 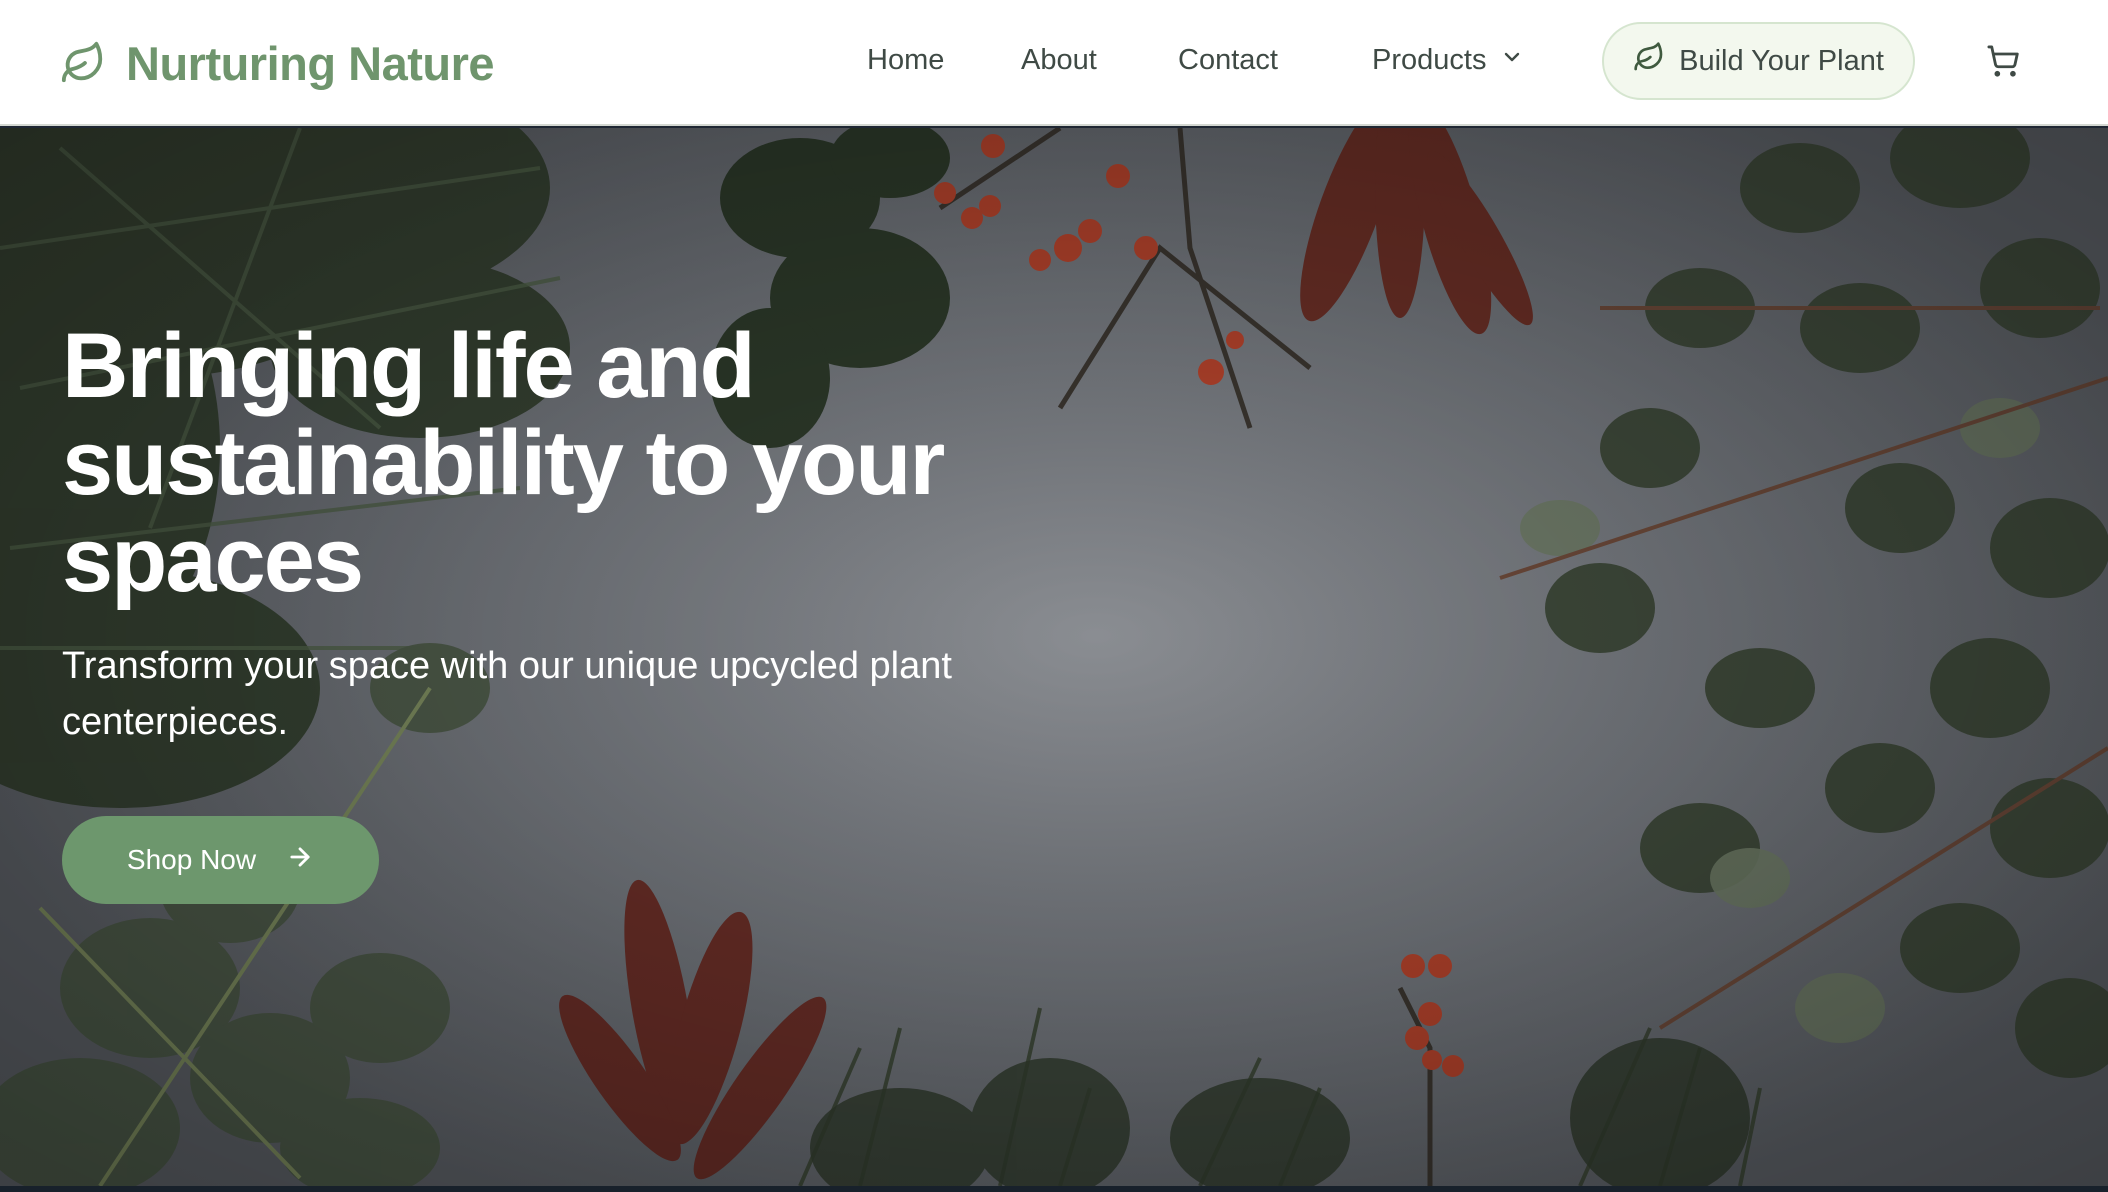 I want to click on shop-now-label: Shop Now, so click(x=191, y=859).